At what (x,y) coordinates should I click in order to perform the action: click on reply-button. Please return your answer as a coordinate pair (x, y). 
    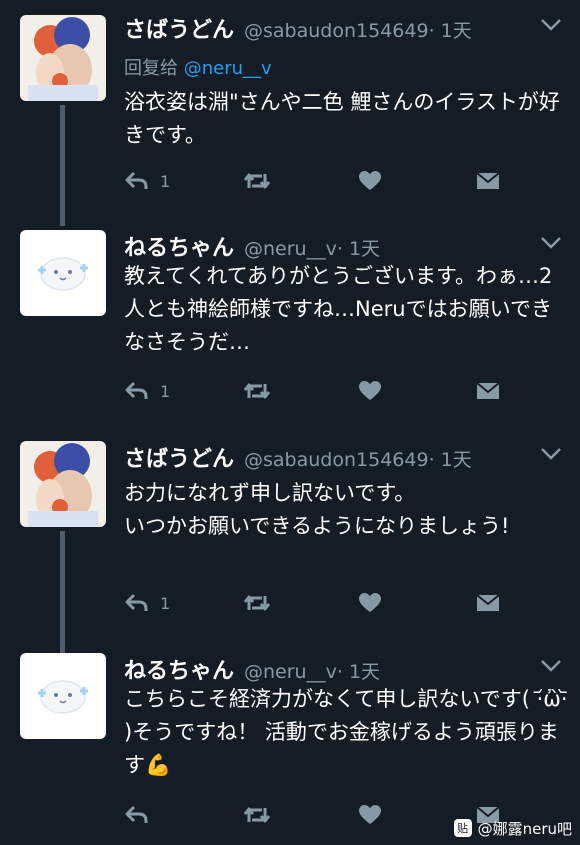
    Looking at the image, I should click on (142, 815).